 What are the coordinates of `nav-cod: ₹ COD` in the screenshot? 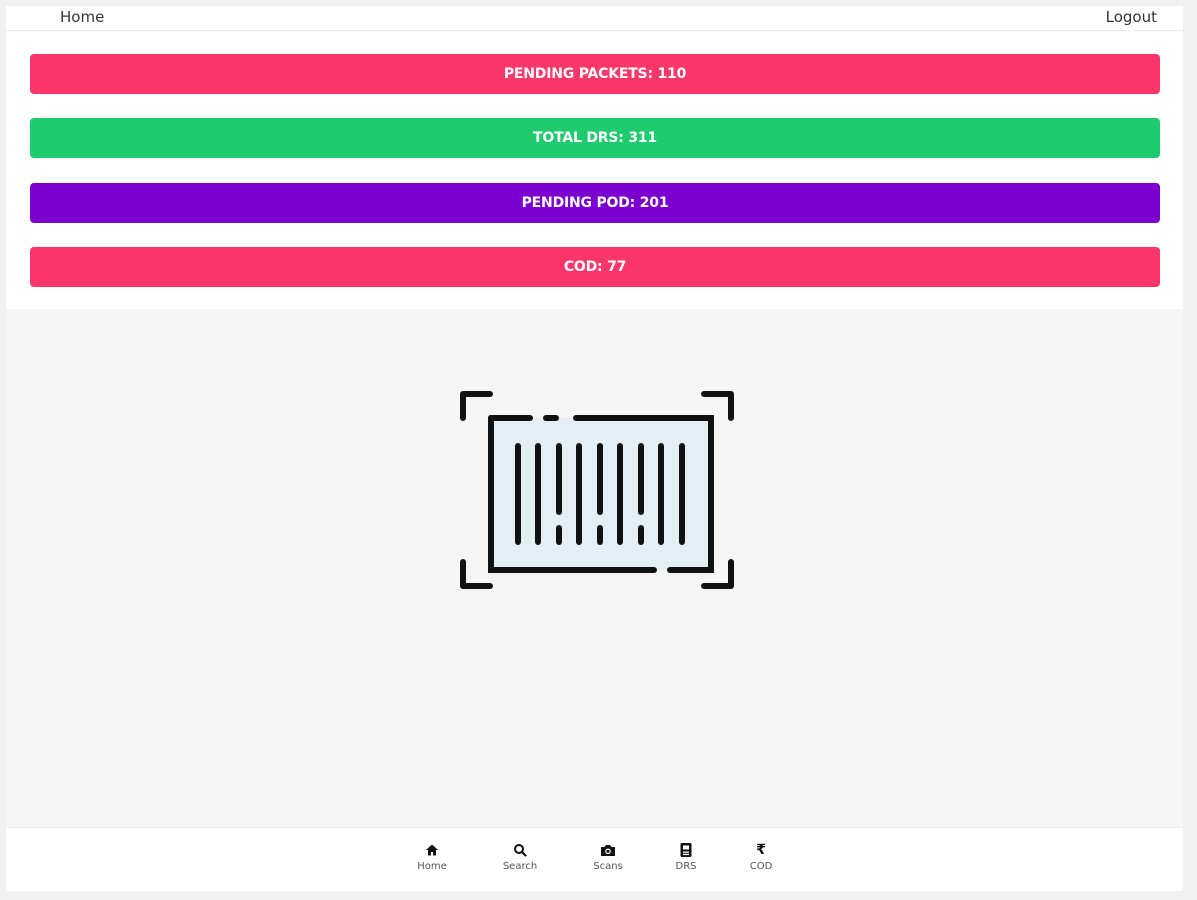 It's located at (761, 857).